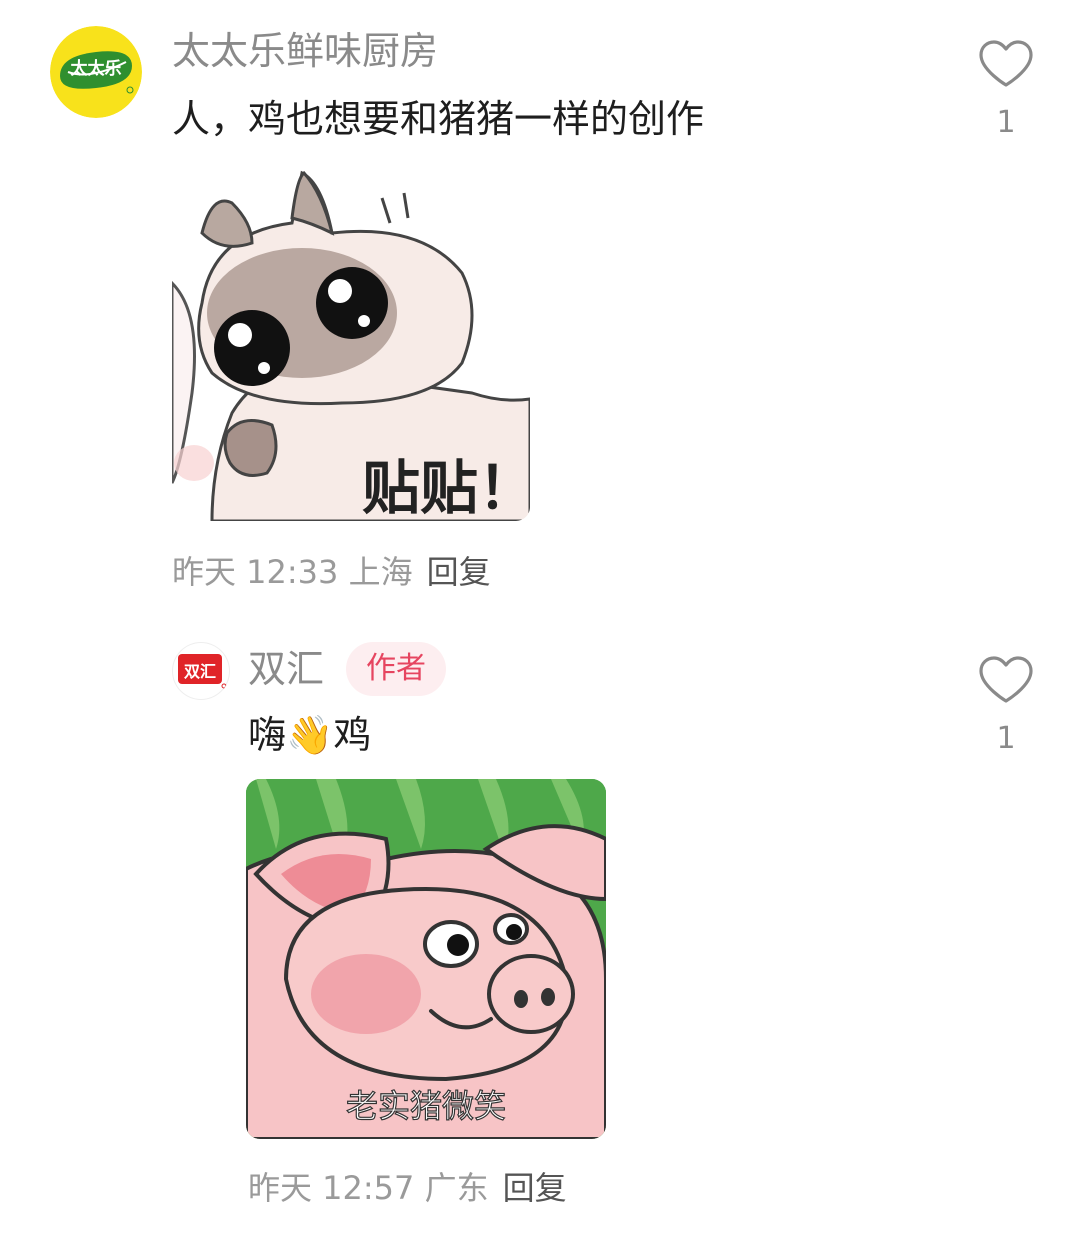 The image size is (1080, 1236). What do you see at coordinates (286, 669) in the screenshot?
I see `username: 双汇` at bounding box center [286, 669].